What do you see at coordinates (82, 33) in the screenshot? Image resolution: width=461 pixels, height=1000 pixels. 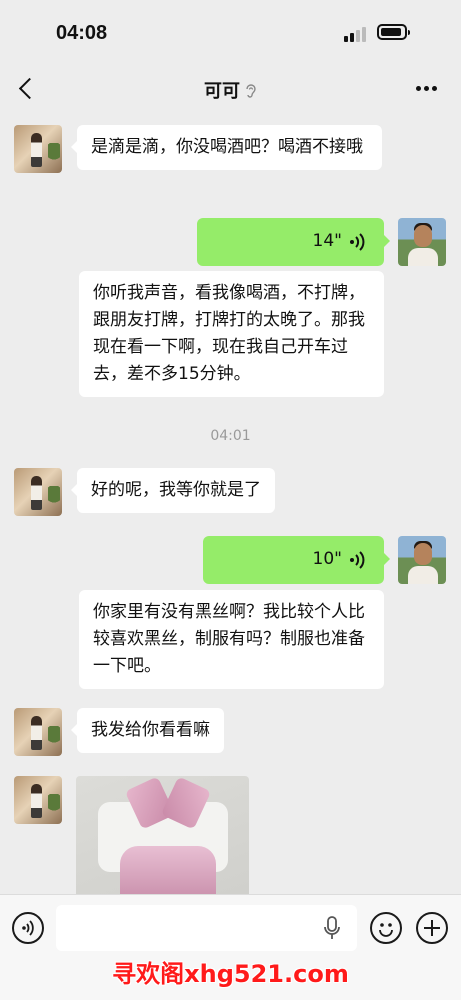 I see `status-time: 04:08` at bounding box center [82, 33].